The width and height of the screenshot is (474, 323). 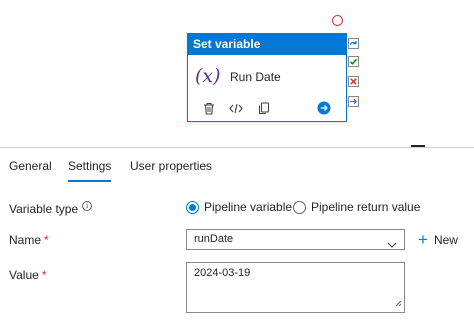 What do you see at coordinates (209, 108) in the screenshot?
I see `delete-icon` at bounding box center [209, 108].